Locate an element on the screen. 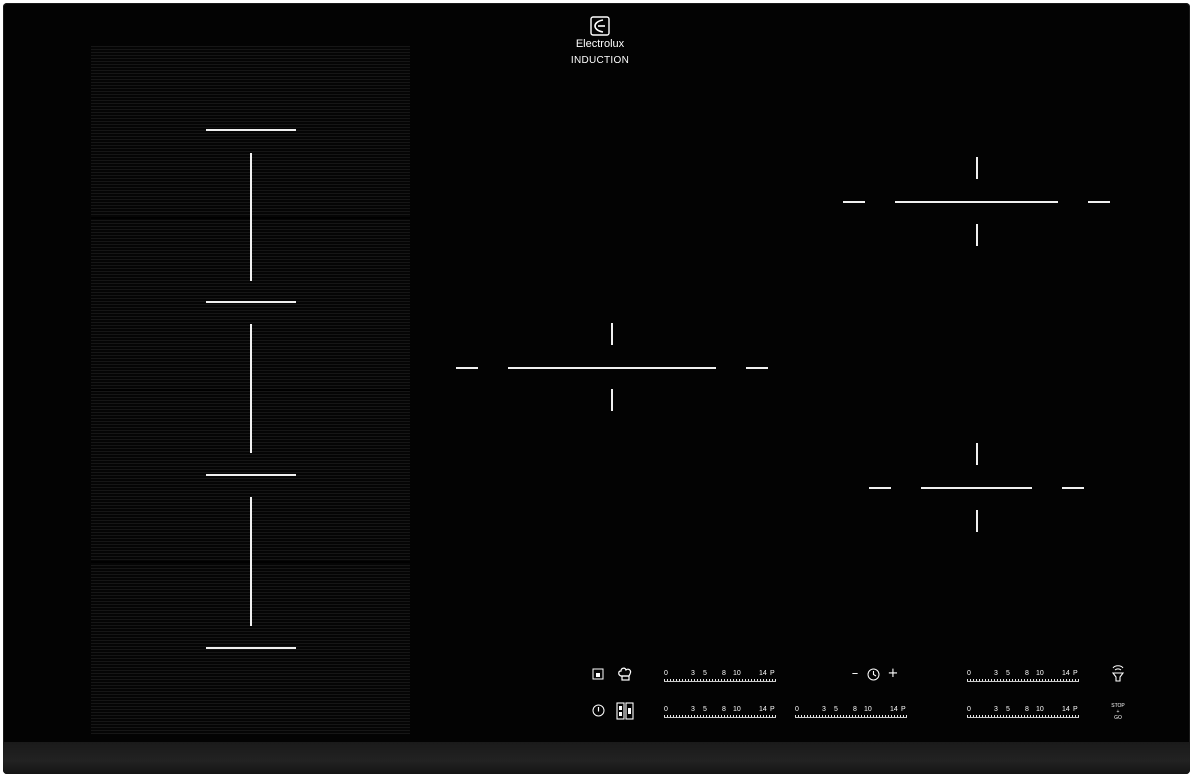 This screenshot has width=1194, height=779. power-slider-center: 0 3 5 8 10 14 P is located at coordinates (851, 713).